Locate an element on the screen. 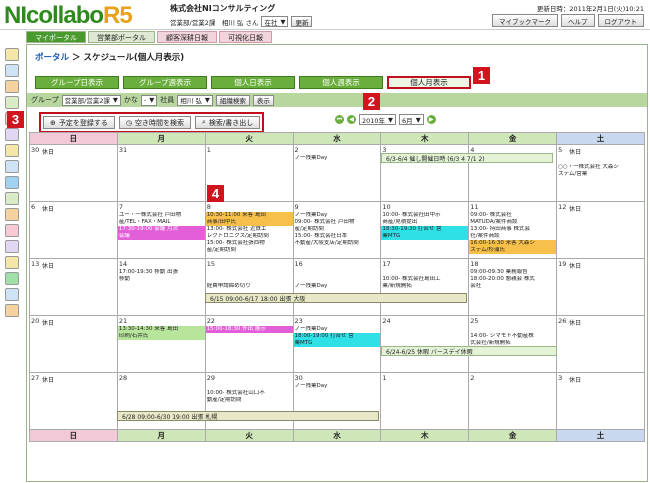 This screenshot has width=650, height=483. schedule-event: 印刷/石井氏 is located at coordinates (161, 336).